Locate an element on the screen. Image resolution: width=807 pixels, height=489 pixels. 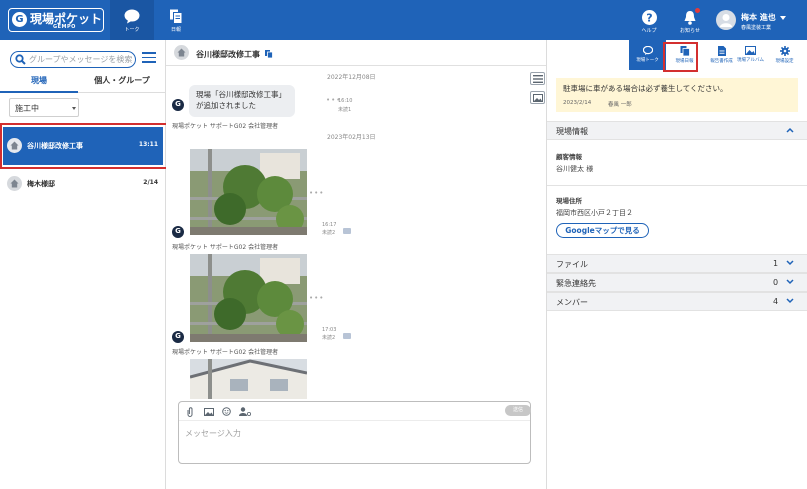
house-photo-image is located at coordinates (248, 379).